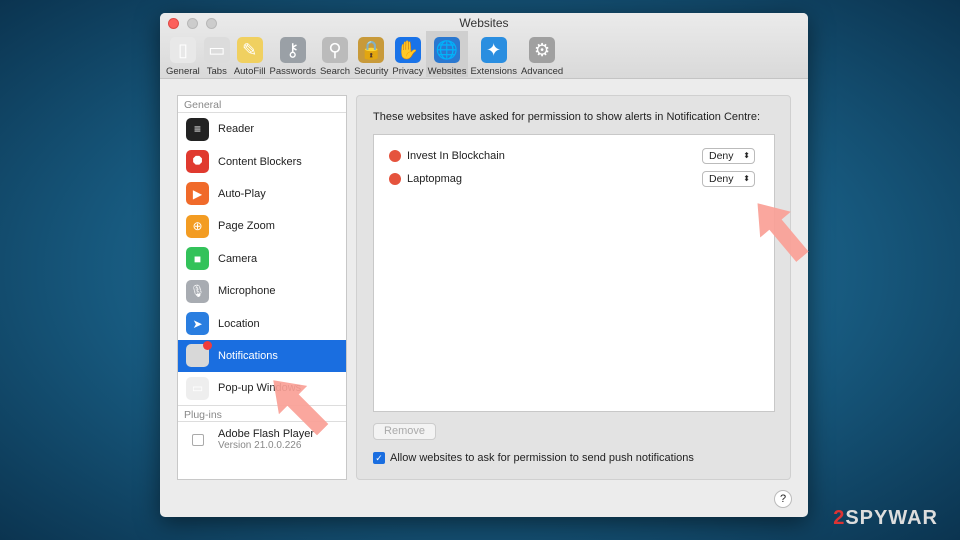 The image size is (960, 540). Describe the element at coordinates (260, 445) in the screenshot. I see `plugin-version: Version 21.0.0.226` at that location.